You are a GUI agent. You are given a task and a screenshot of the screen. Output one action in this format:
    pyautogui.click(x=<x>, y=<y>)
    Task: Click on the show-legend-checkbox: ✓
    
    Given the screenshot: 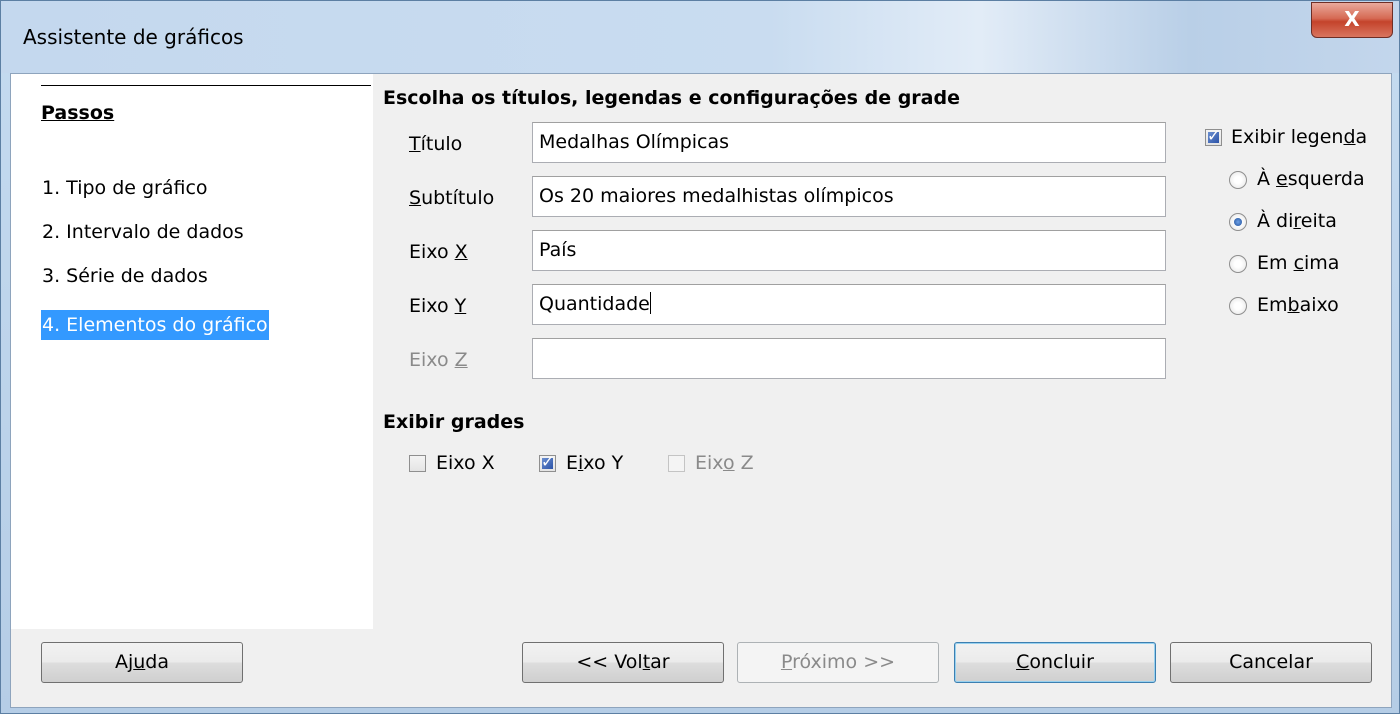 What is the action you would take?
    pyautogui.click(x=1213, y=136)
    